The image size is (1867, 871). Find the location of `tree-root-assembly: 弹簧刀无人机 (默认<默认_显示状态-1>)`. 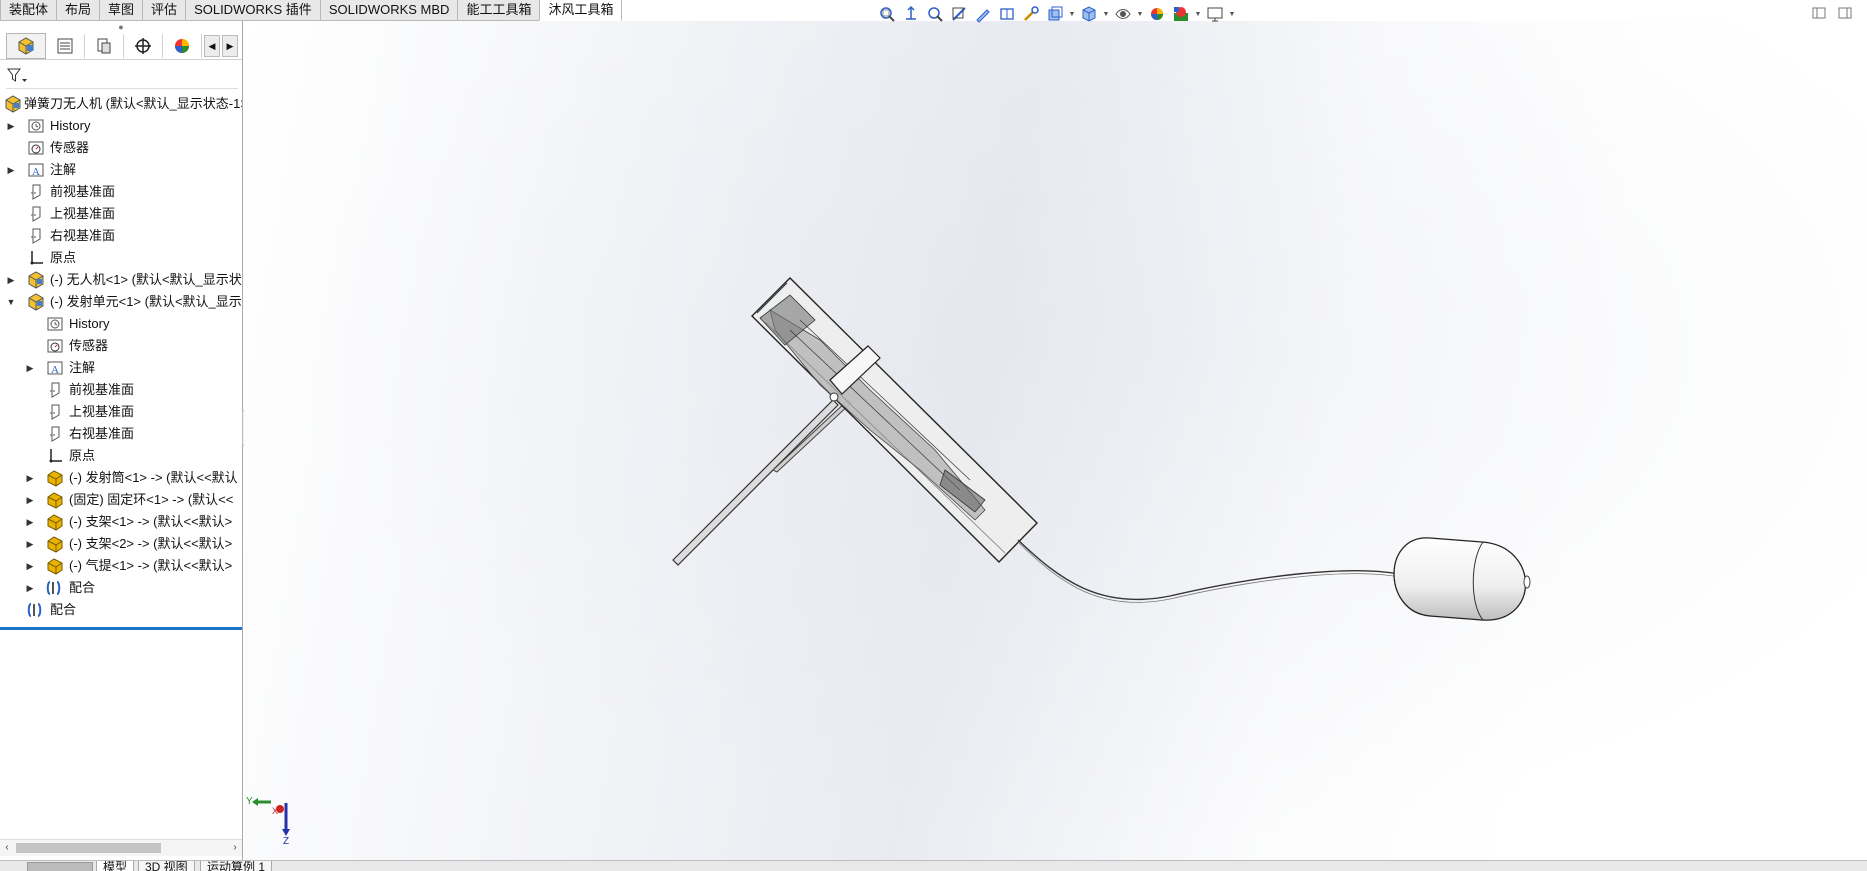

tree-root-assembly: 弹簧刀无人机 (默认<默认_显示状态-1>) is located at coordinates (121, 104).